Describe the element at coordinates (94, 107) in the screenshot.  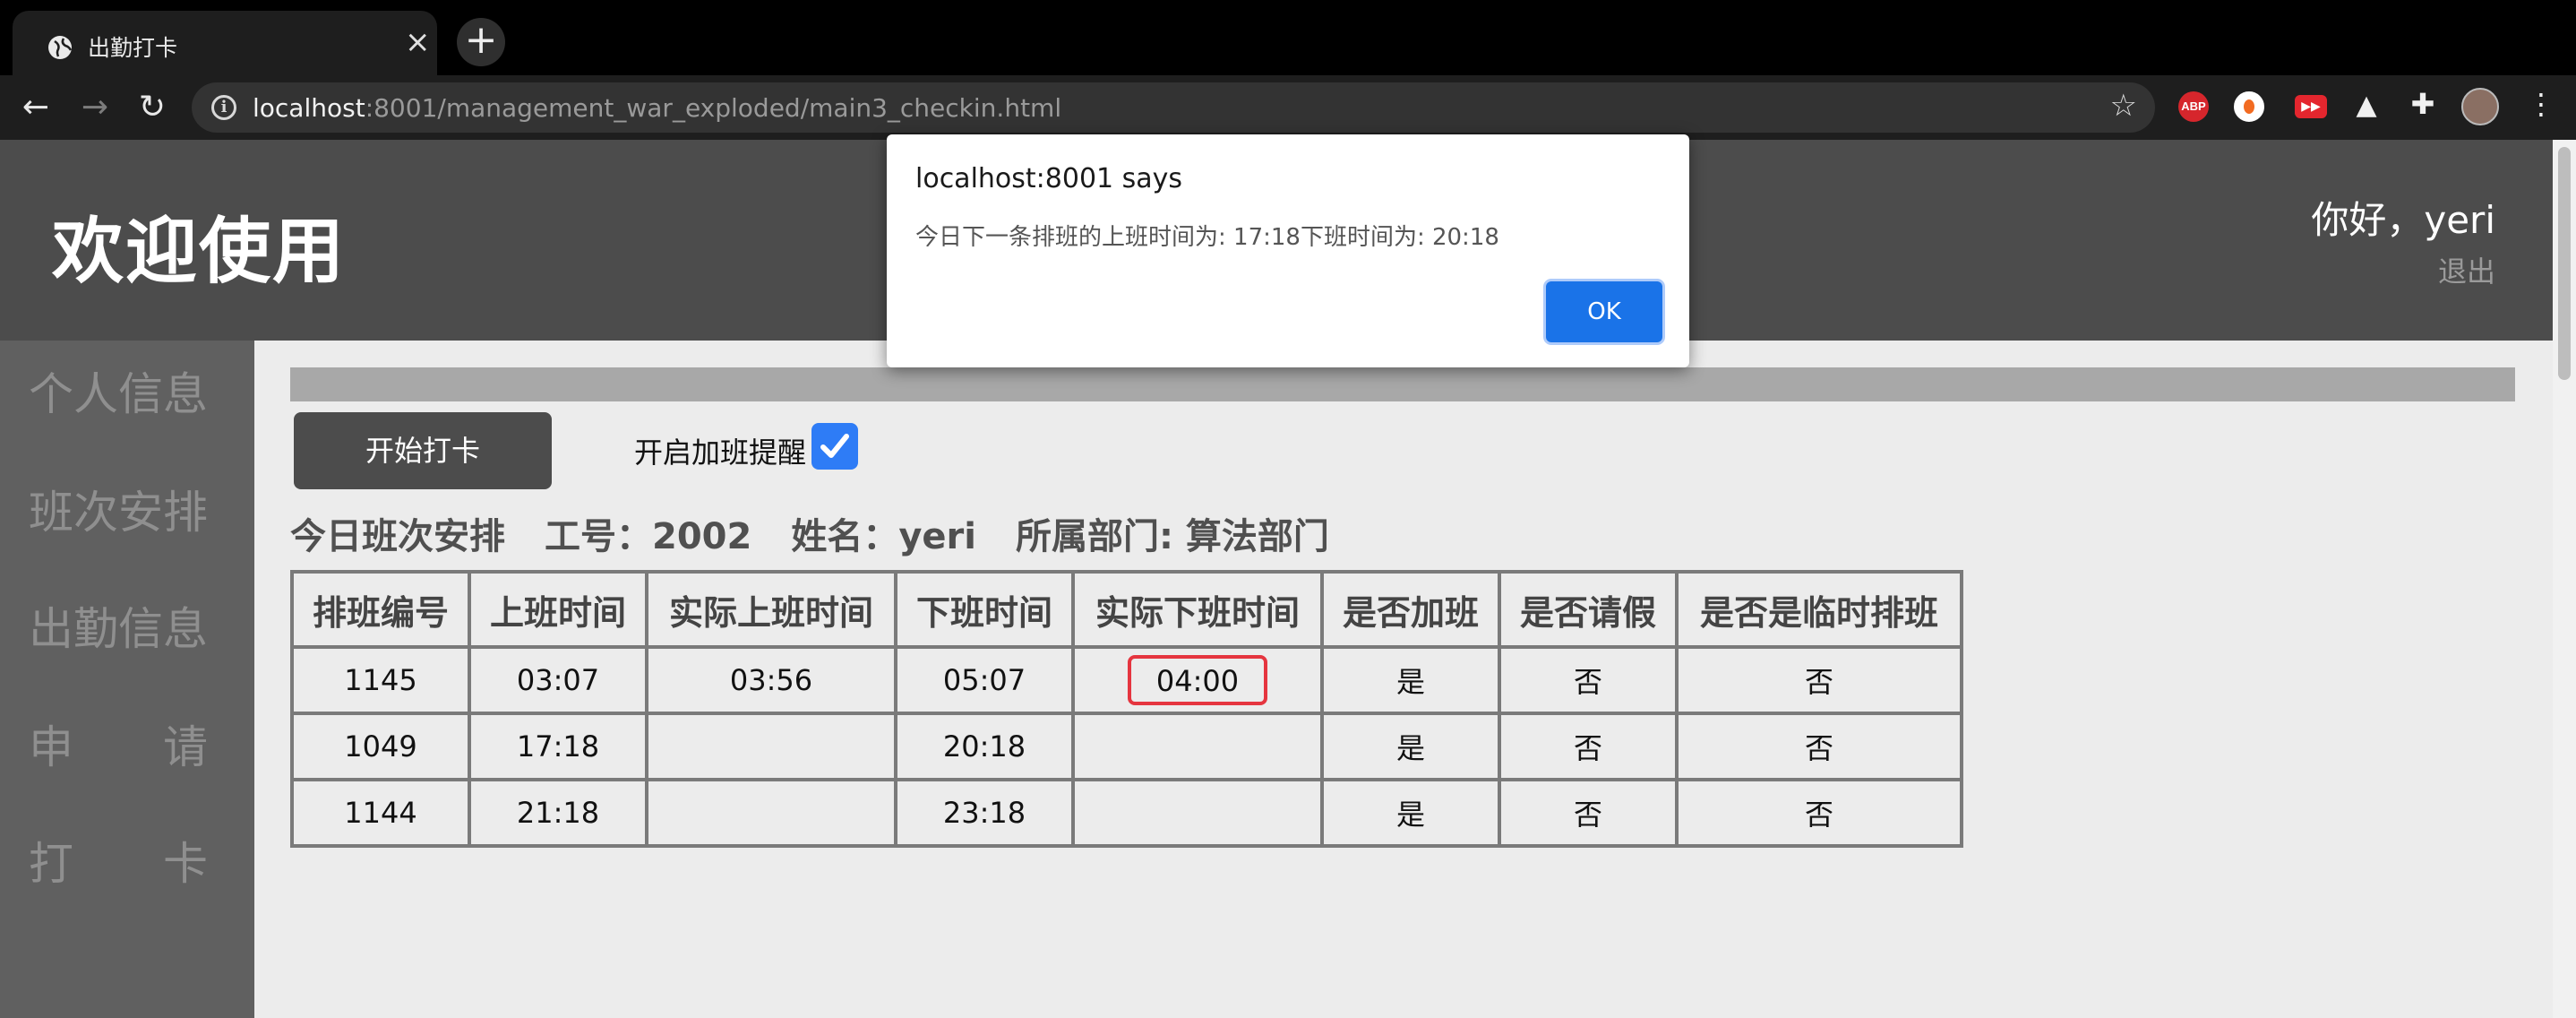
I see `forward-icon: →` at that location.